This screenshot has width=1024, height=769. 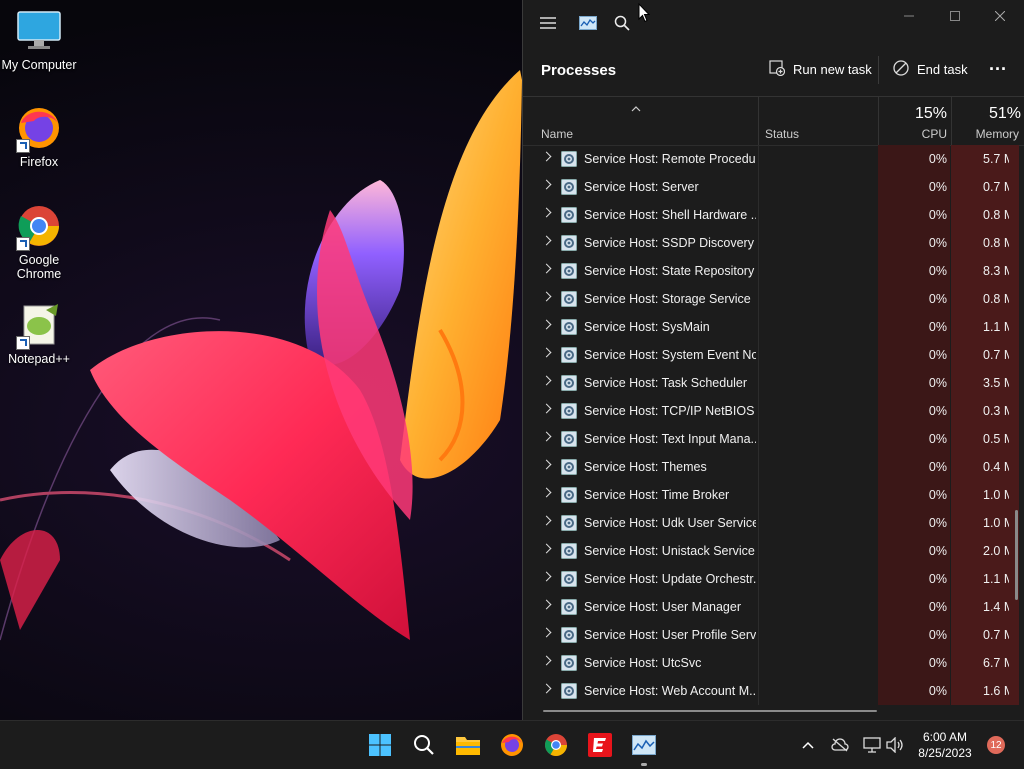 What do you see at coordinates (773, 383) in the screenshot?
I see `table-row: Service Host: Task Scheduler 0% 3.5 M` at bounding box center [773, 383].